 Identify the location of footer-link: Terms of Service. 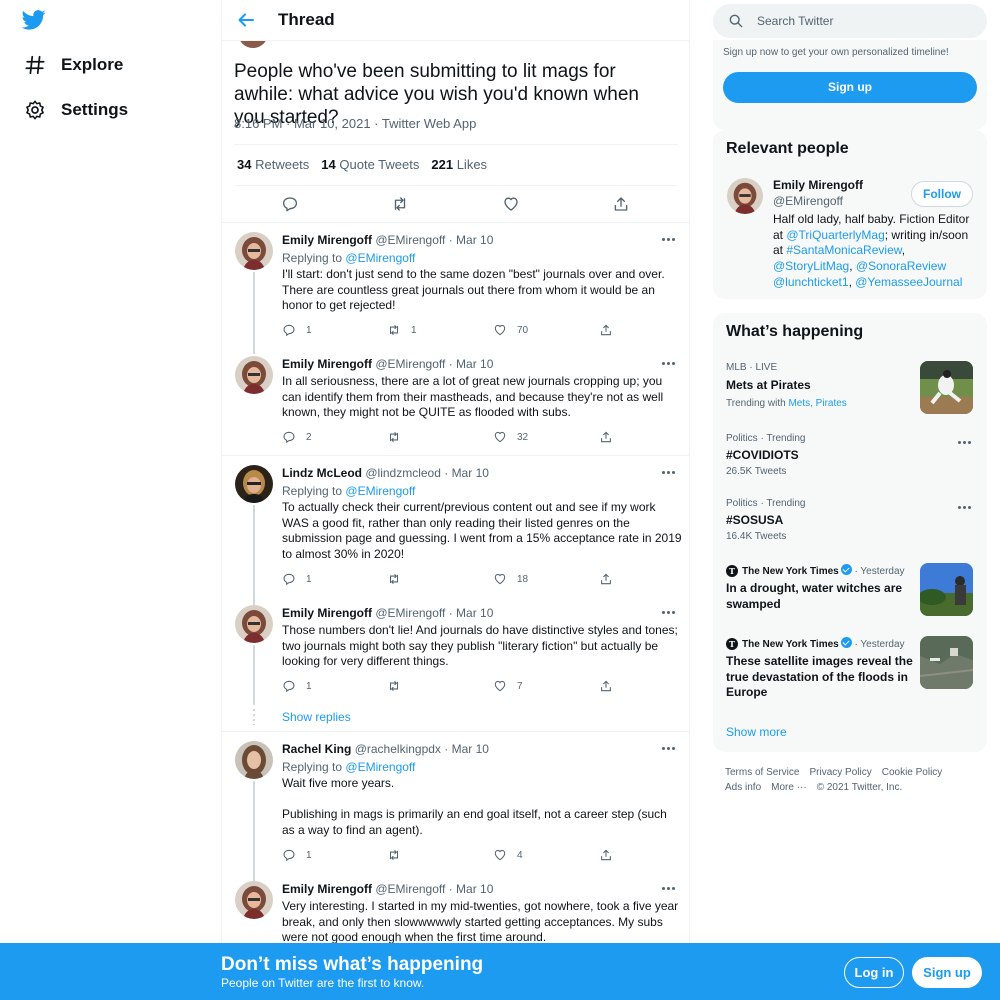
(762, 772).